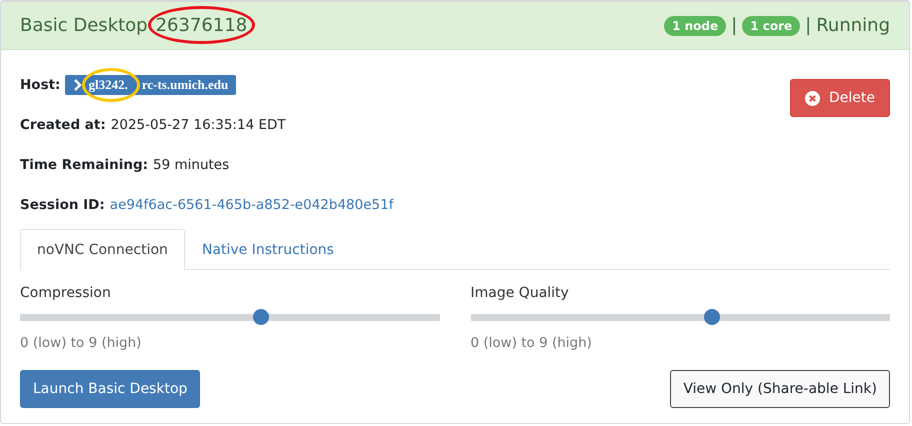  Describe the element at coordinates (771, 26) in the screenshot. I see `count-badge: 1 core` at that location.